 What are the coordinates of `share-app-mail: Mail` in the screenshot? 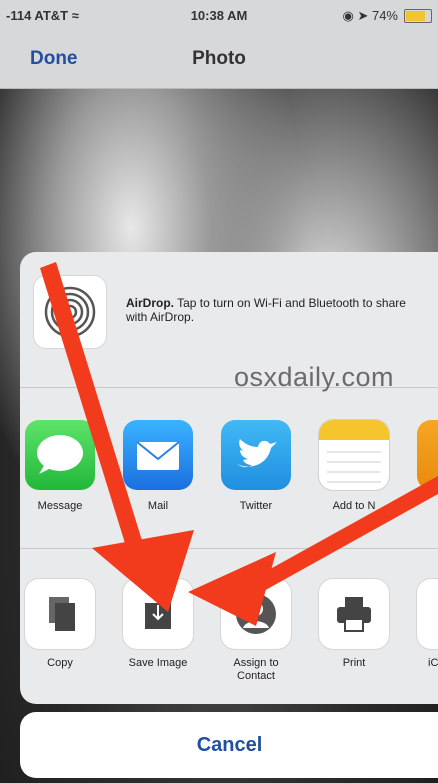 It's located at (158, 466).